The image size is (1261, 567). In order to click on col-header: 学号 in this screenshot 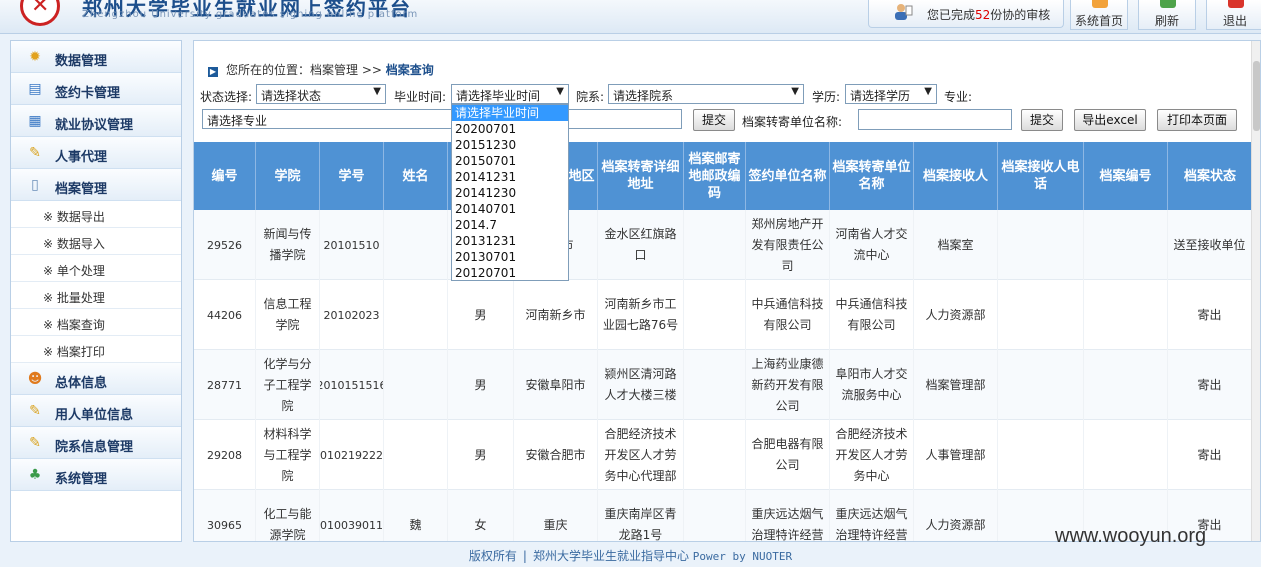, I will do `click(352, 176)`.